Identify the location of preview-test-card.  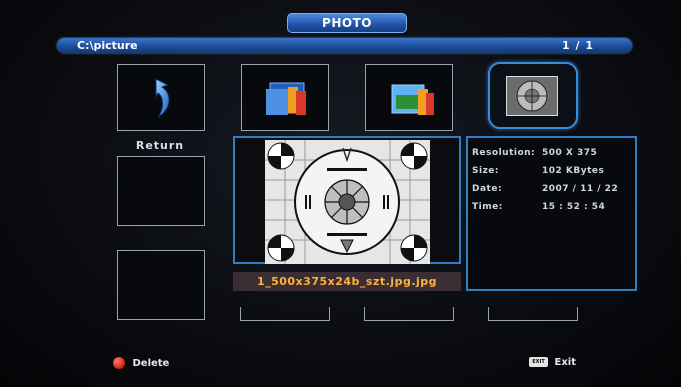
(347, 202).